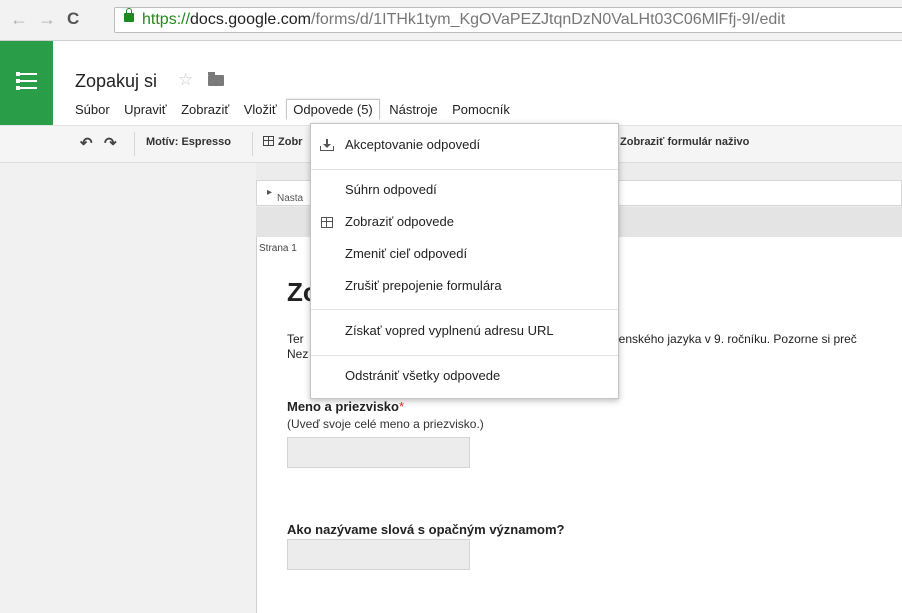 Image resolution: width=902 pixels, height=613 pixels. What do you see at coordinates (413, 109) in the screenshot?
I see `menu-tools: Nástroje` at bounding box center [413, 109].